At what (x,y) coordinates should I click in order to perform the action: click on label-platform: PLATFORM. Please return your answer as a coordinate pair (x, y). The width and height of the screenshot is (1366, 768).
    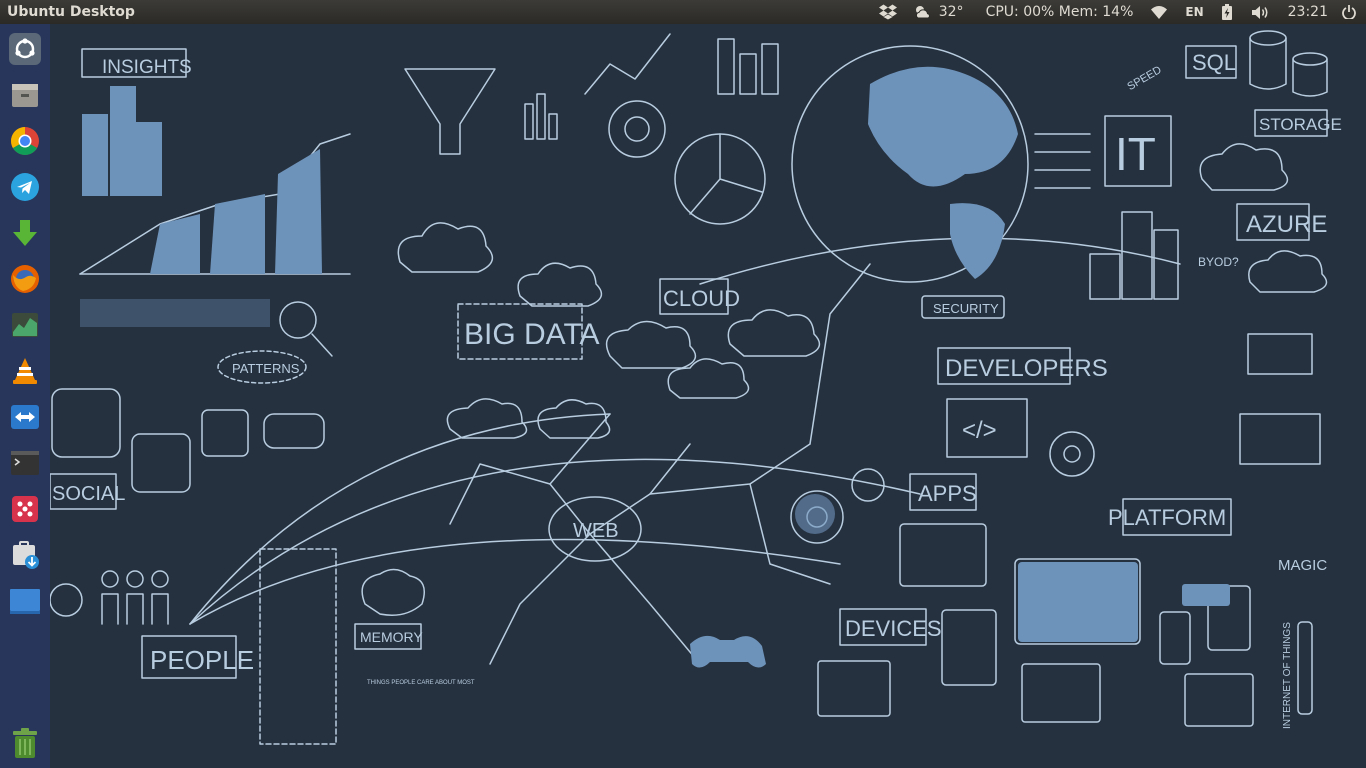
    Looking at the image, I should click on (1167, 517).